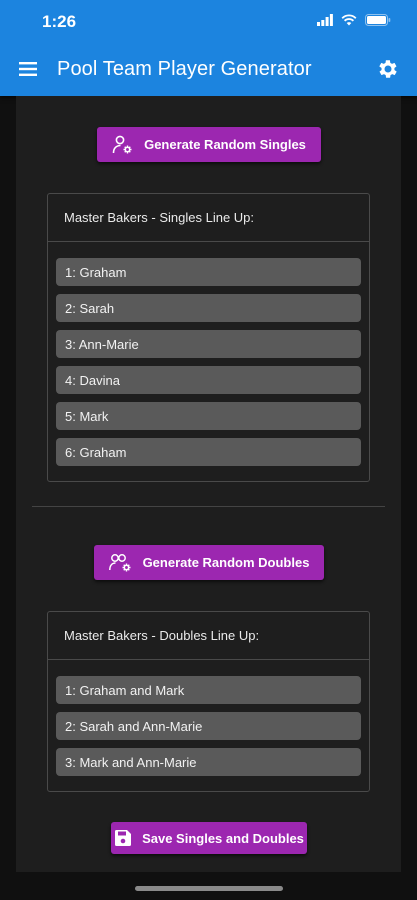 The height and width of the screenshot is (900, 417). Describe the element at coordinates (208, 726) in the screenshot. I see `list-item: 2: Sarah and Ann-Marie` at that location.